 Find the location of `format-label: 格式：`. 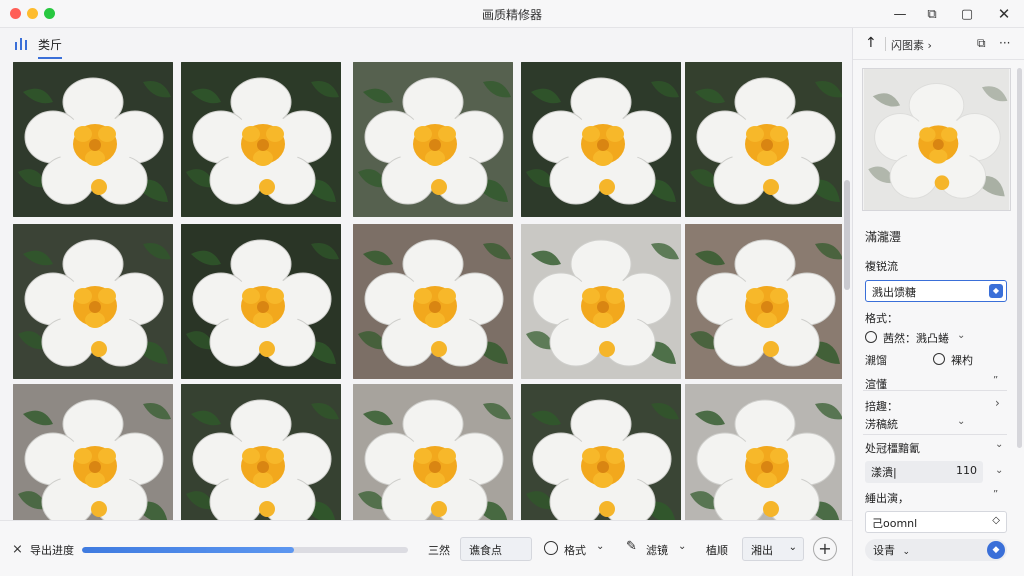

format-label: 格式： is located at coordinates (881, 318).